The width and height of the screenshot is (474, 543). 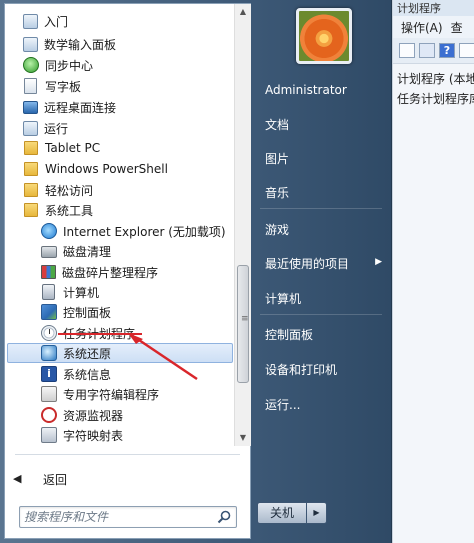 What do you see at coordinates (282, 513) in the screenshot?
I see `shutdown-button: 关机` at bounding box center [282, 513].